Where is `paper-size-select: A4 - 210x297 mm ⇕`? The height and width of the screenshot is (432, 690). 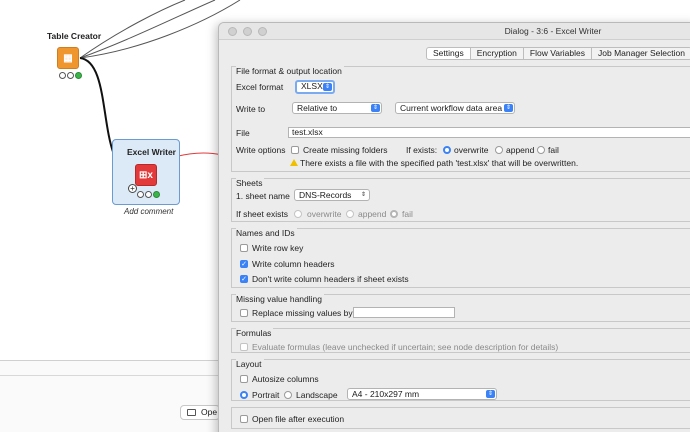 paper-size-select: A4 - 210x297 mm ⇕ is located at coordinates (422, 394).